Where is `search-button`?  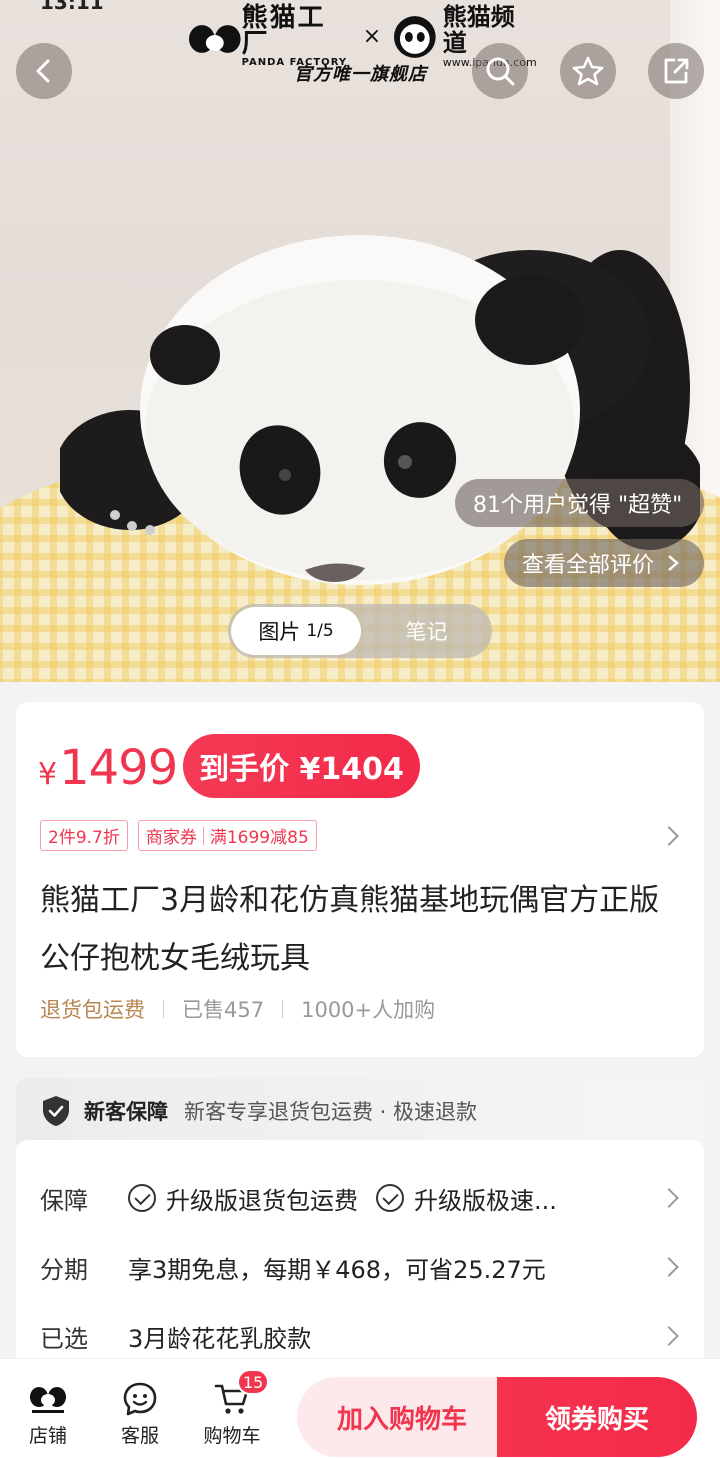
search-button is located at coordinates (500, 71).